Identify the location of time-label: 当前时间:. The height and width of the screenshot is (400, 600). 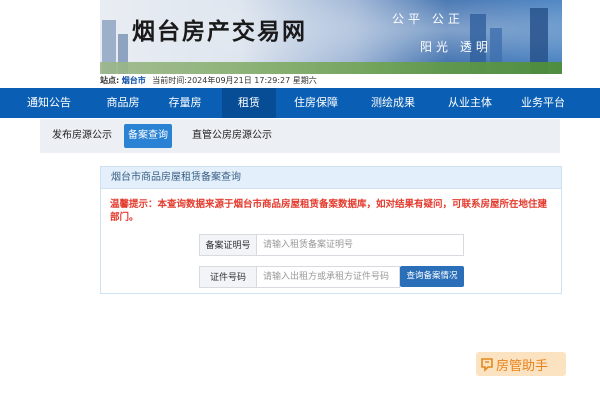
(169, 80).